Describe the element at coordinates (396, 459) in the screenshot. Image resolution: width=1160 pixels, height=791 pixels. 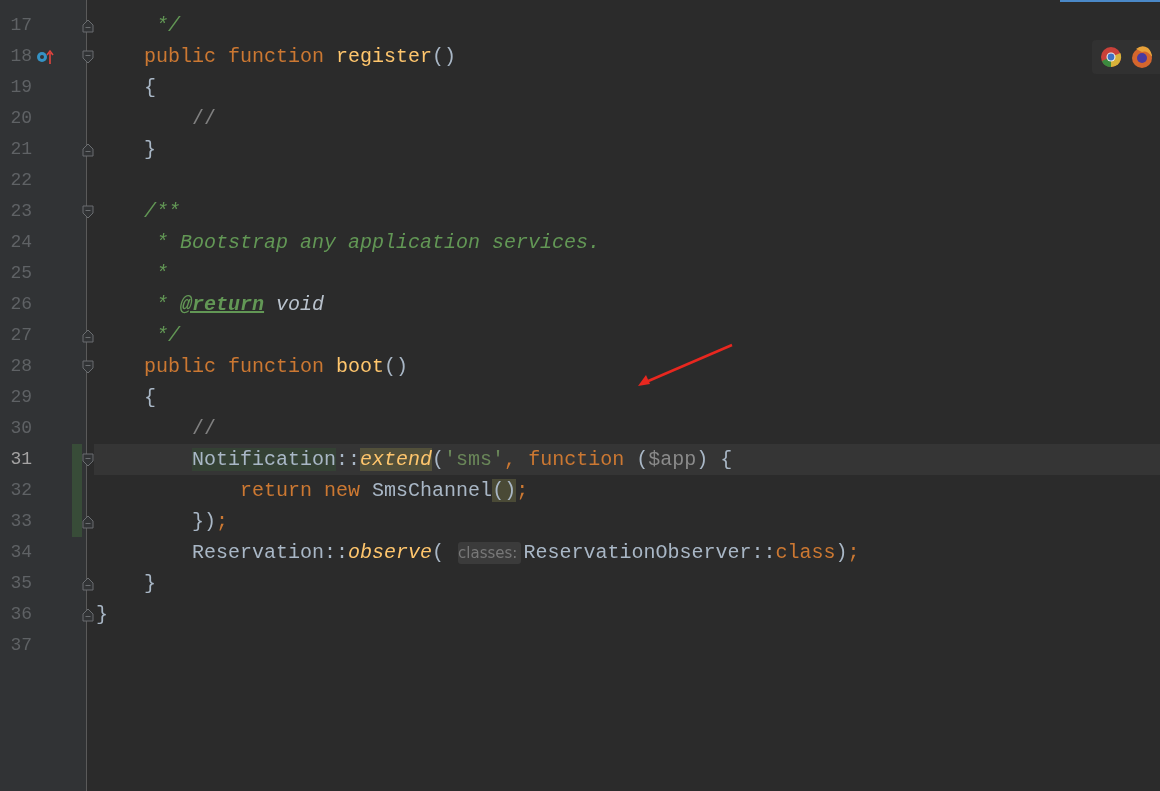
I see `highlighted-method-name: extend` at that location.